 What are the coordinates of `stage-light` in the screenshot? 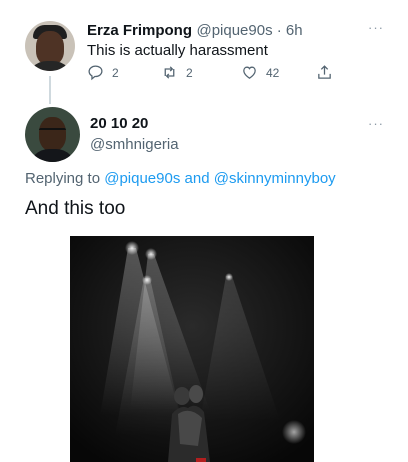 It's located at (294, 432).